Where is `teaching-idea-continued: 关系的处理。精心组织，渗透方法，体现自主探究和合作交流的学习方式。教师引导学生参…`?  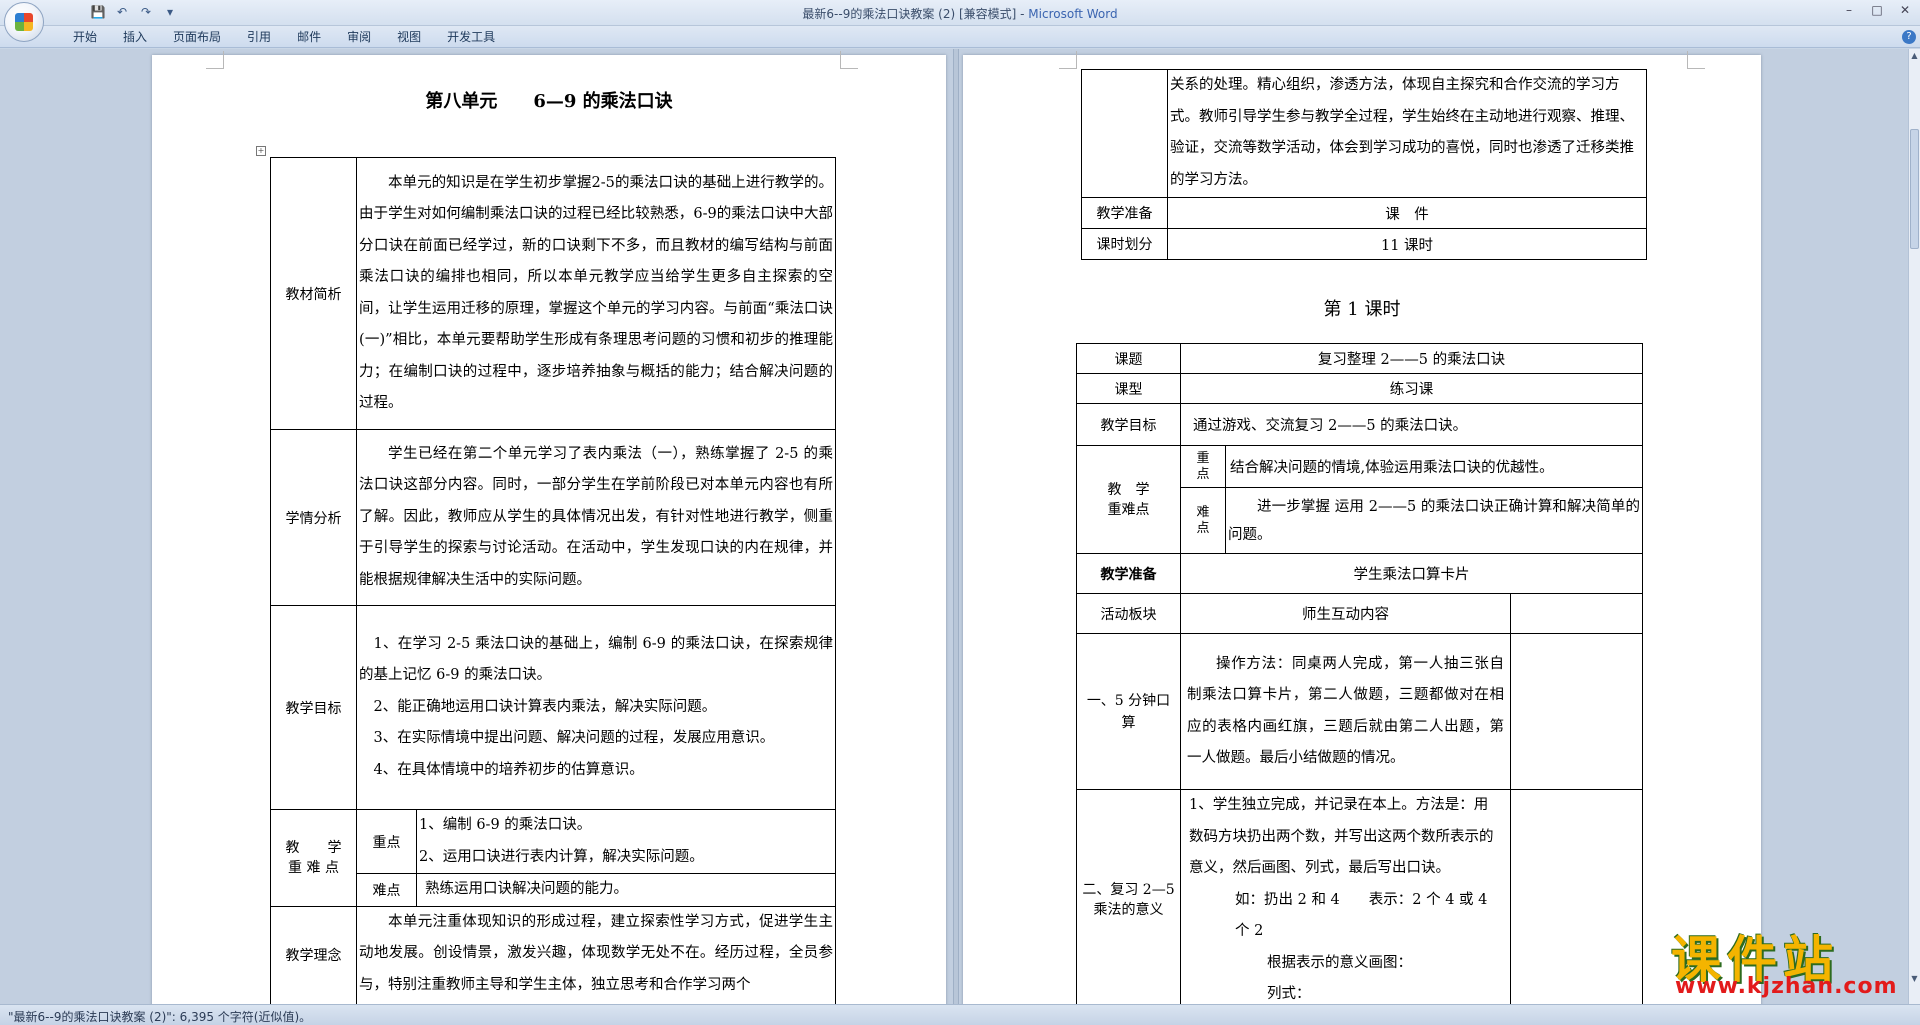
teaching-idea-continued: 关系的处理。精心组织，渗透方法，体现自主探究和合作交流的学习方式。教师引导学生参… is located at coordinates (1407, 133).